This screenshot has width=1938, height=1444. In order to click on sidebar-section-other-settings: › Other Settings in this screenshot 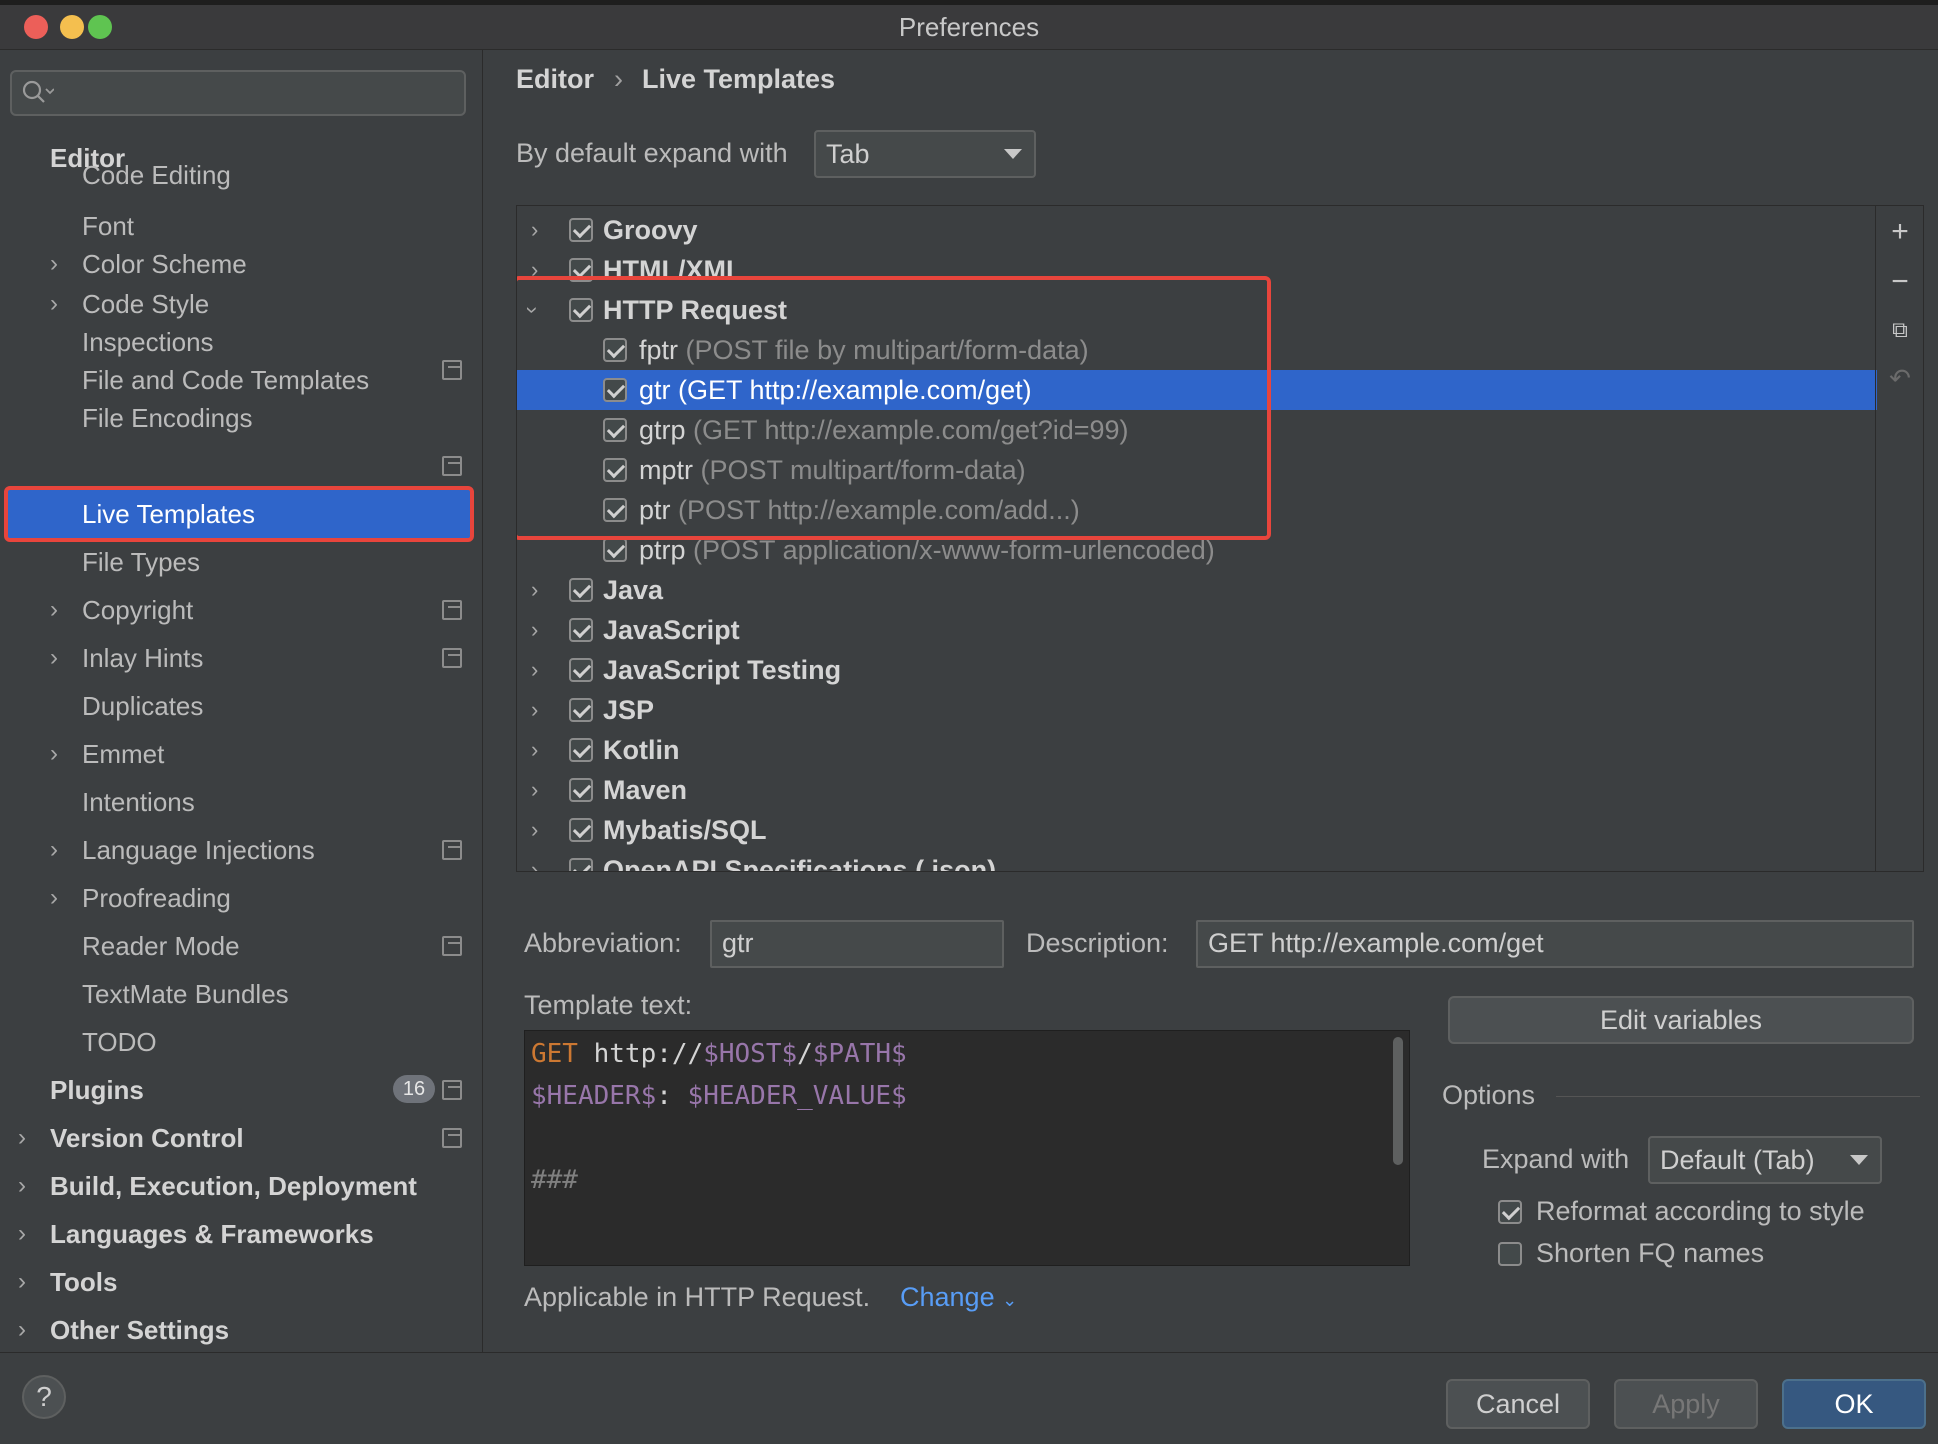, I will do `click(123, 1330)`.